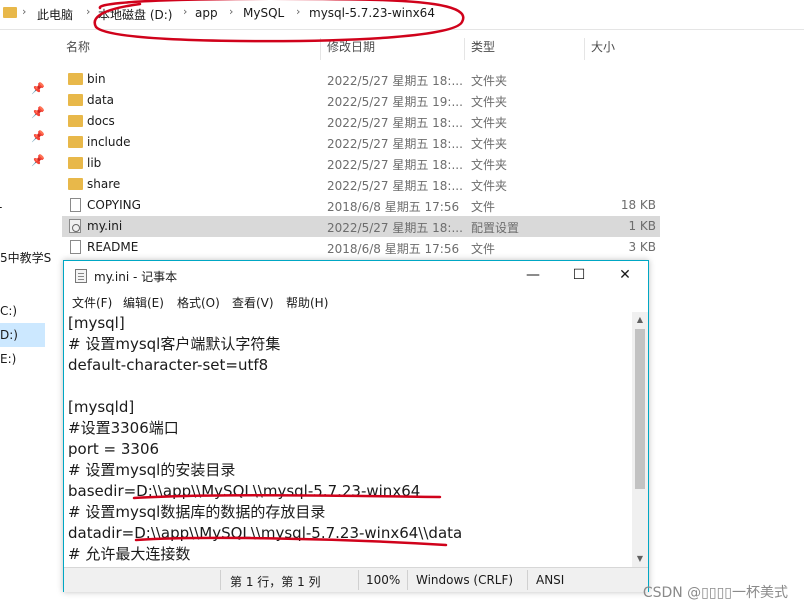 This screenshot has height=612, width=804. What do you see at coordinates (114, 449) in the screenshot?
I see `text-line: port = 3306` at bounding box center [114, 449].